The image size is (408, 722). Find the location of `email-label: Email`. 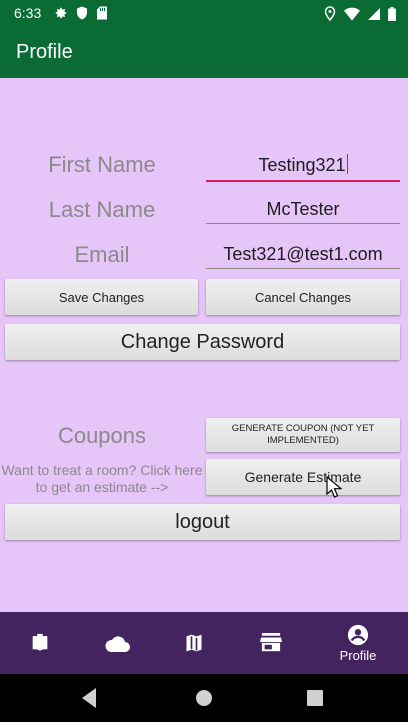

email-label: Email is located at coordinates (102, 254).